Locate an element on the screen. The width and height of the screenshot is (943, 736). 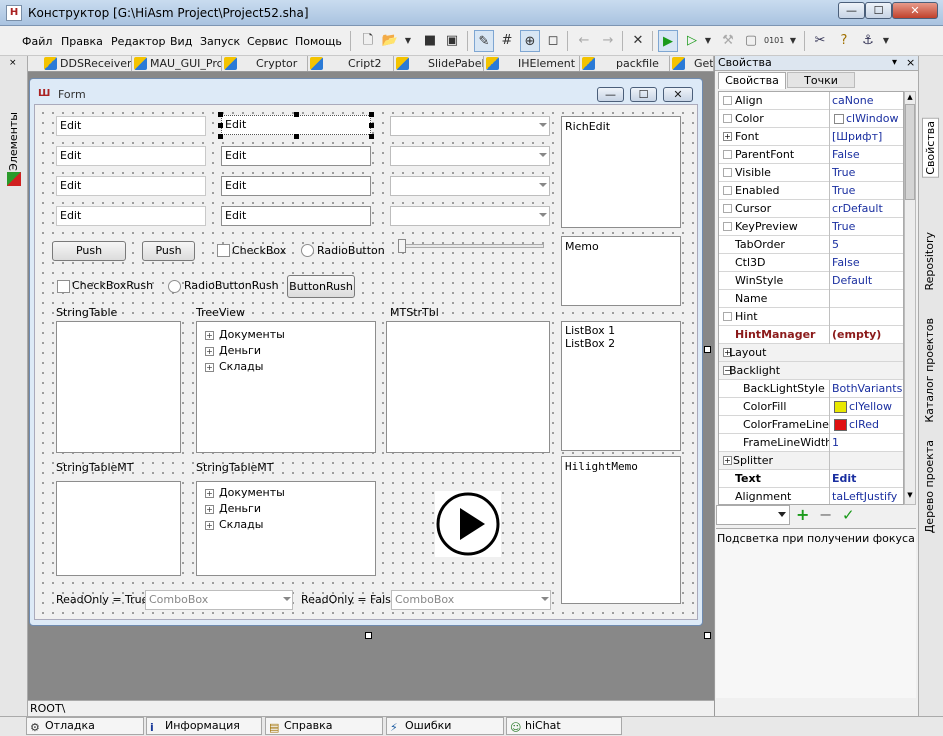
align-icon: ⊕ is located at coordinates (530, 41).